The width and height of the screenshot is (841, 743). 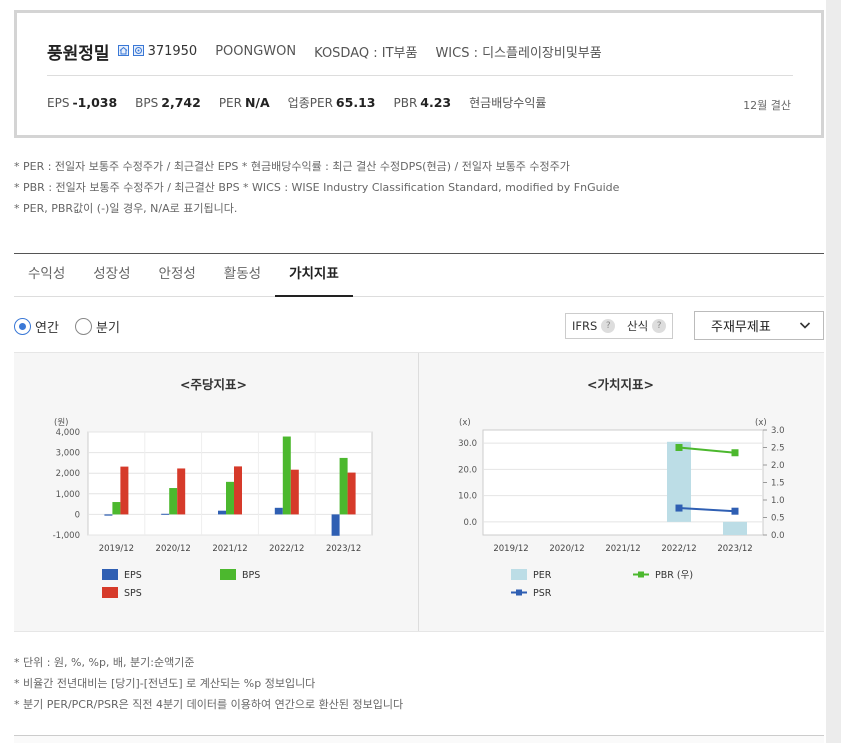 What do you see at coordinates (111, 275) in the screenshot?
I see `tab-growth: 성장성` at bounding box center [111, 275].